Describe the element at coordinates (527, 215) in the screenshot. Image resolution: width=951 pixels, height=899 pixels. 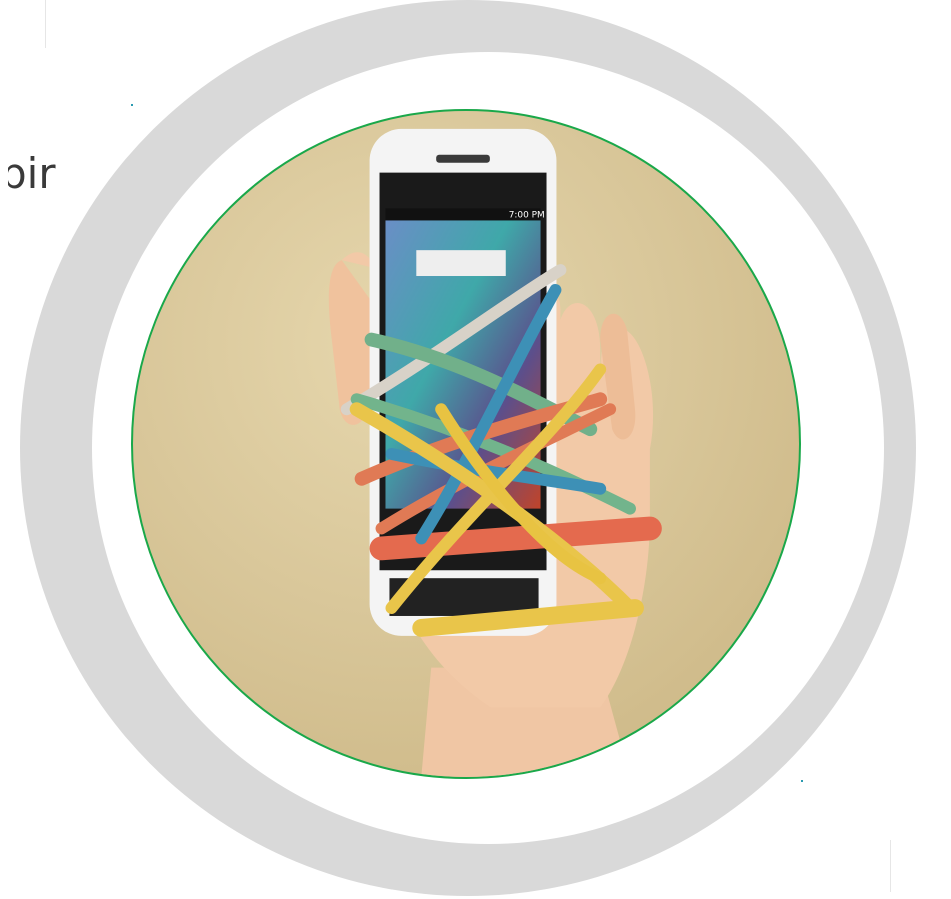
I see `phone-status-time: 7:00 PM` at that location.